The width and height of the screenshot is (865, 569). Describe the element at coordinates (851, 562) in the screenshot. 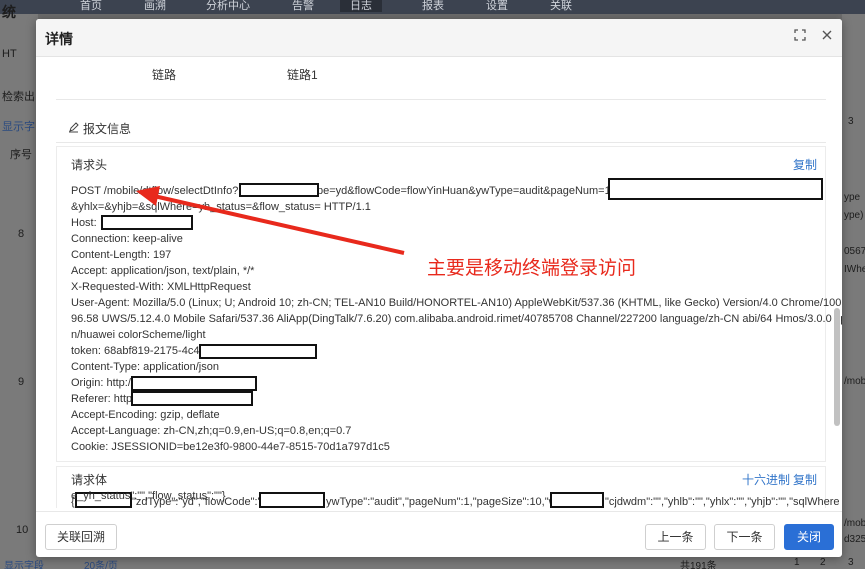

I see `page-number: 3` at that location.